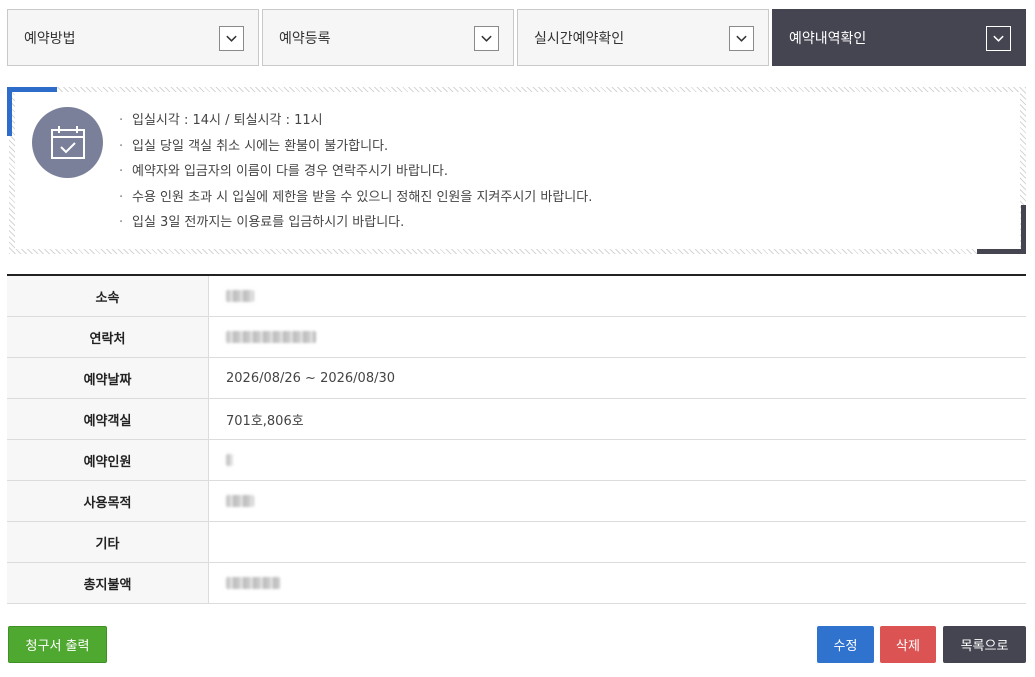 This screenshot has width=1035, height=677. I want to click on reserved-rooms-label: 예약객실, so click(108, 419).